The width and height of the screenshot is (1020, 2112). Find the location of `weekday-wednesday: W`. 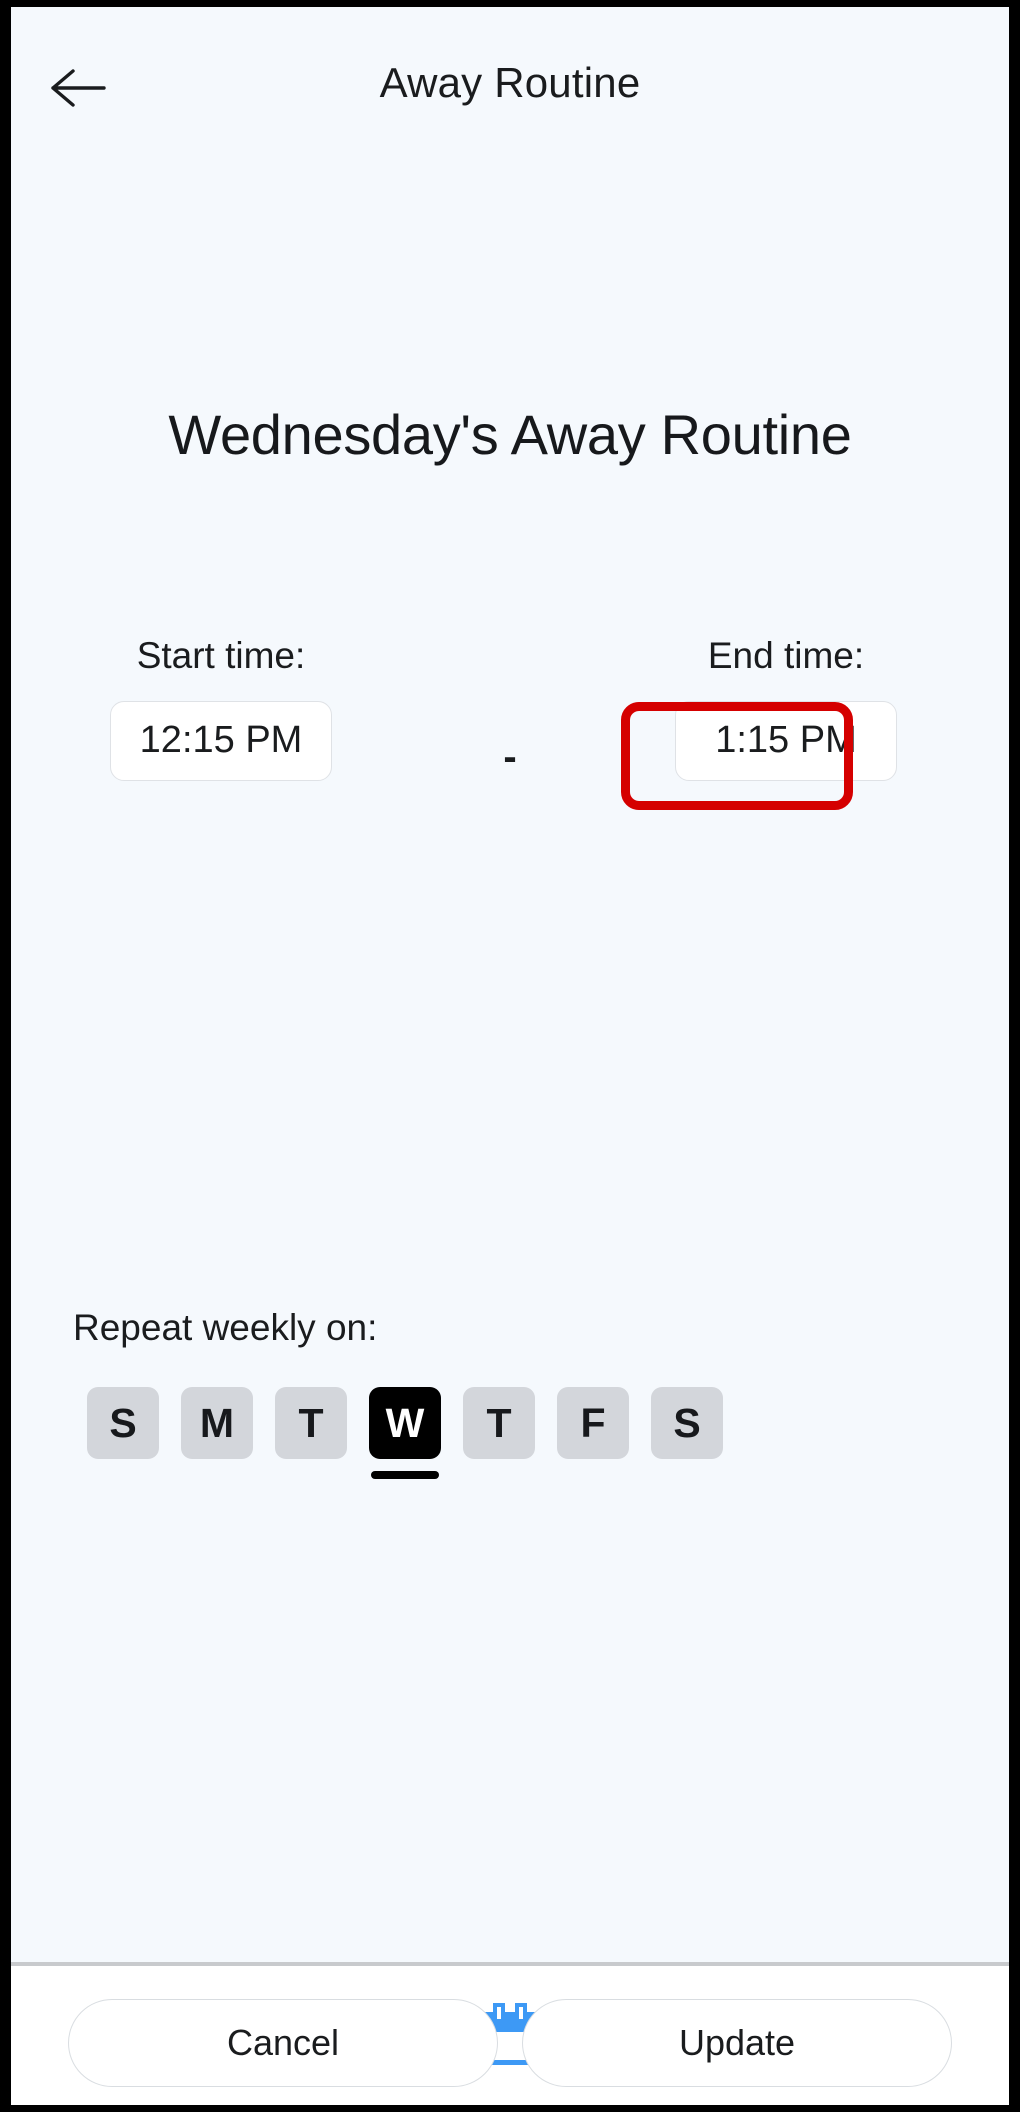

weekday-wednesday: W is located at coordinates (405, 1433).